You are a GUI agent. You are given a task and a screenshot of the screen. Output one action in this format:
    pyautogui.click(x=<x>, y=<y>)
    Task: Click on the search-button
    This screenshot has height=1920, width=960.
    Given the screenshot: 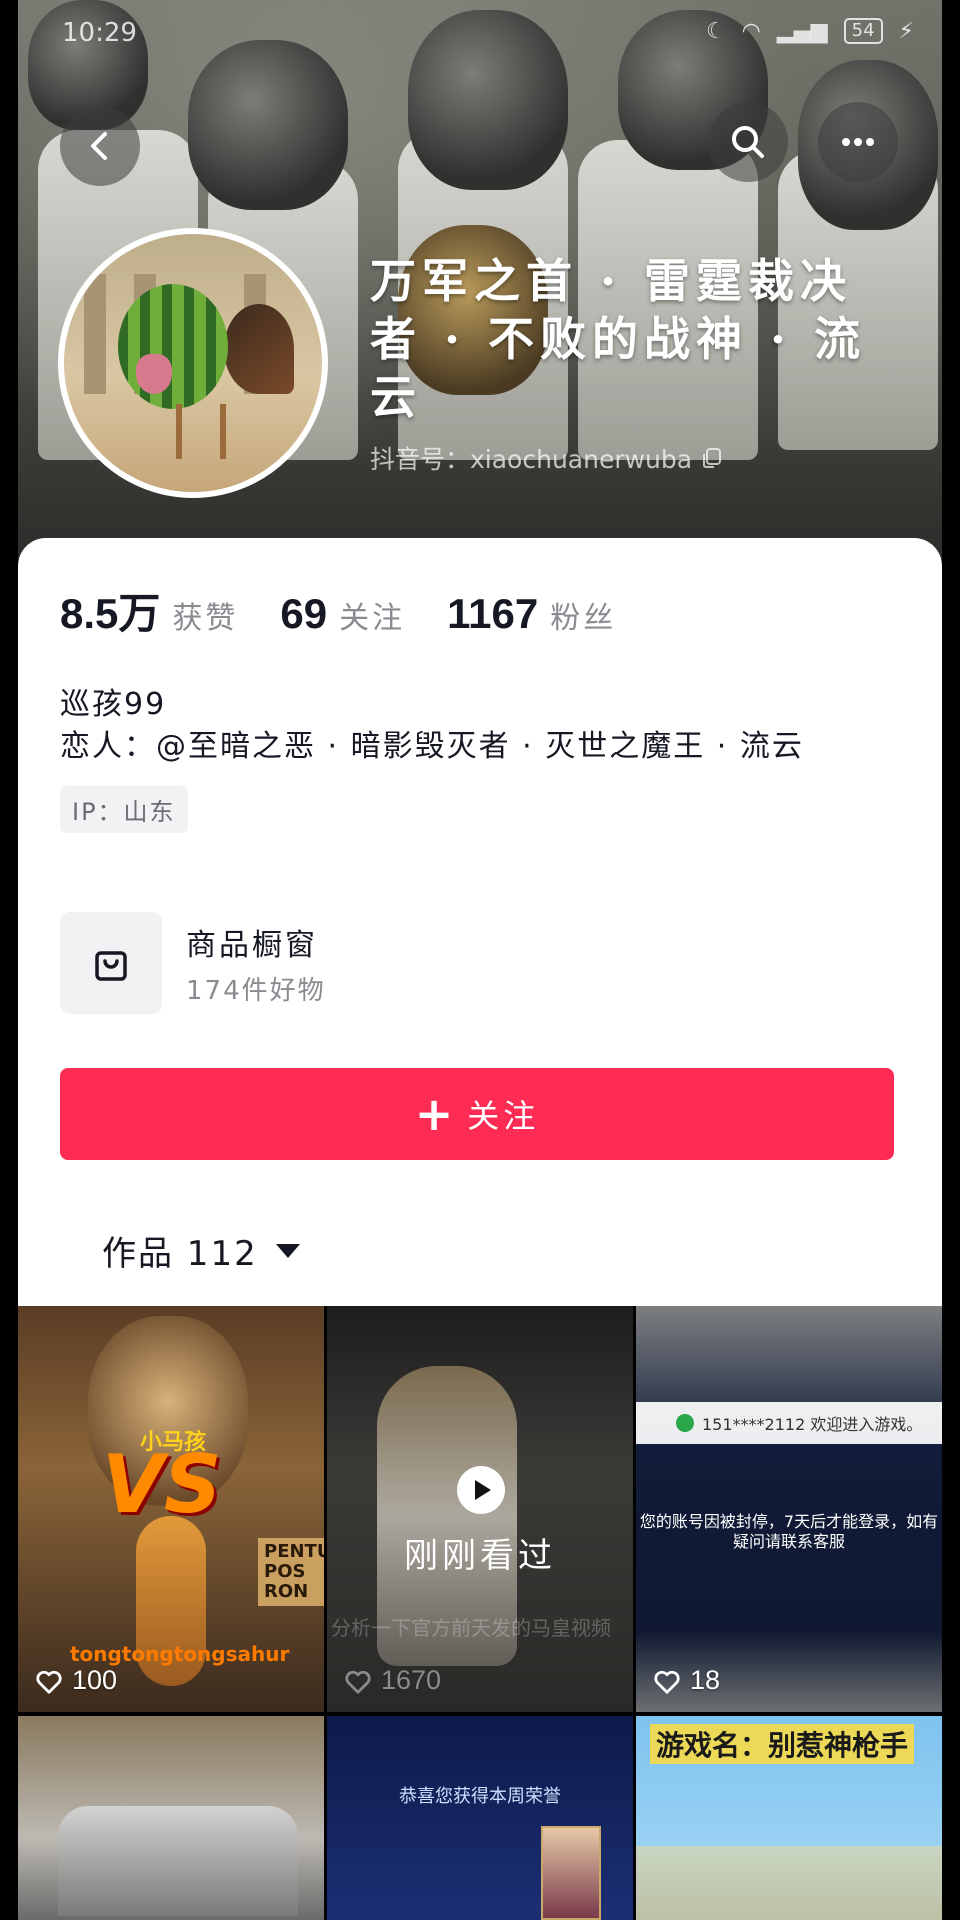 What is the action you would take?
    pyautogui.click(x=748, y=142)
    